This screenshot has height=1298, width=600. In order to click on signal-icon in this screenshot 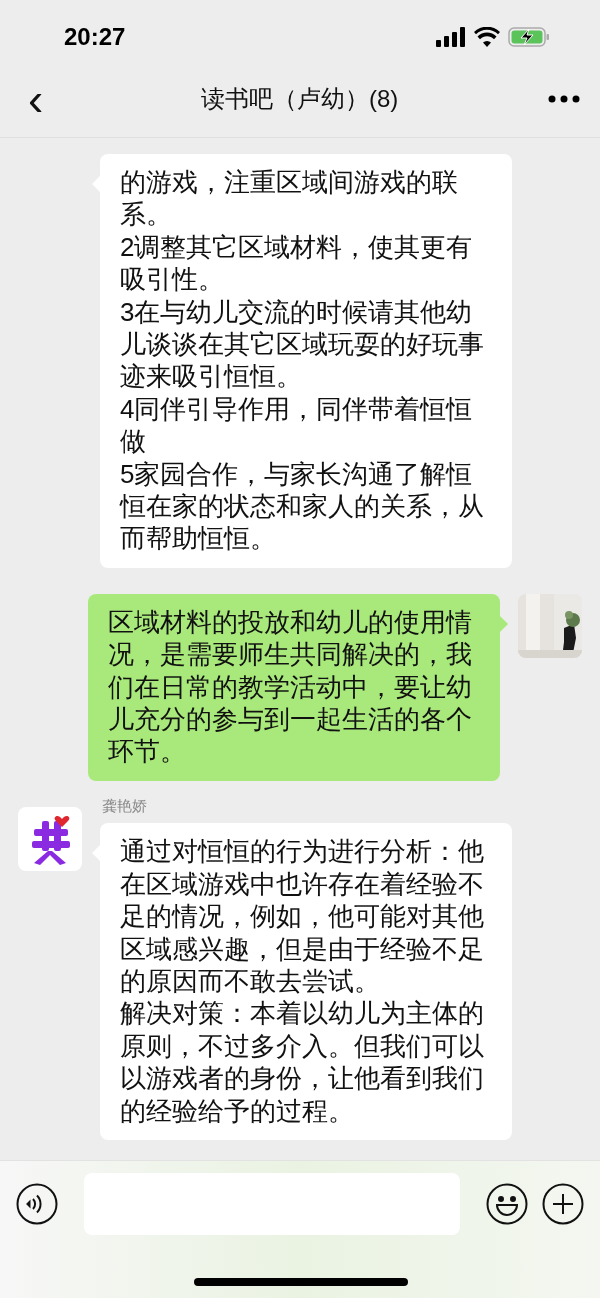, I will do `click(451, 37)`.